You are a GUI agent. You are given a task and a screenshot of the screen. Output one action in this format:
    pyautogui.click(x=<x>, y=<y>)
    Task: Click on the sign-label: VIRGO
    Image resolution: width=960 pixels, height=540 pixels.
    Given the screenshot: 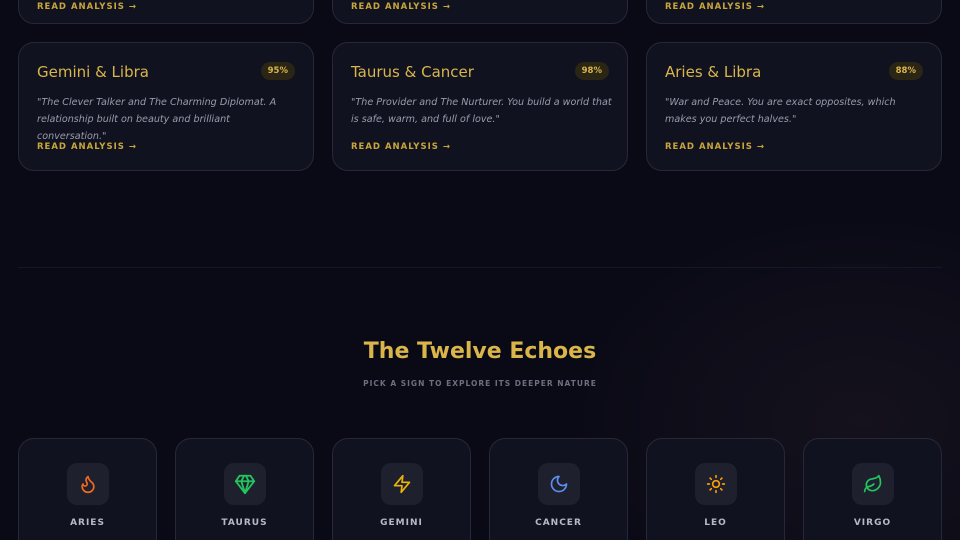 What is the action you would take?
    pyautogui.click(x=872, y=523)
    